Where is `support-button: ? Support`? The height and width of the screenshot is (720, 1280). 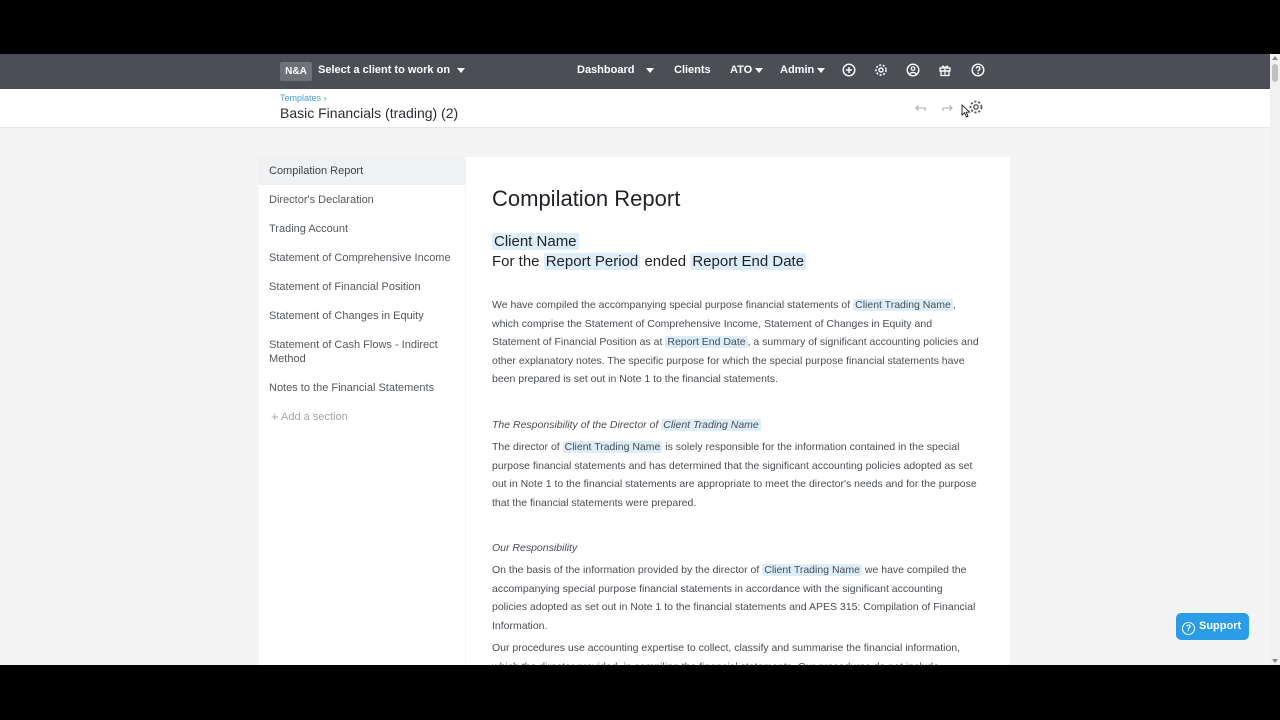
support-button: ? Support is located at coordinates (1212, 626).